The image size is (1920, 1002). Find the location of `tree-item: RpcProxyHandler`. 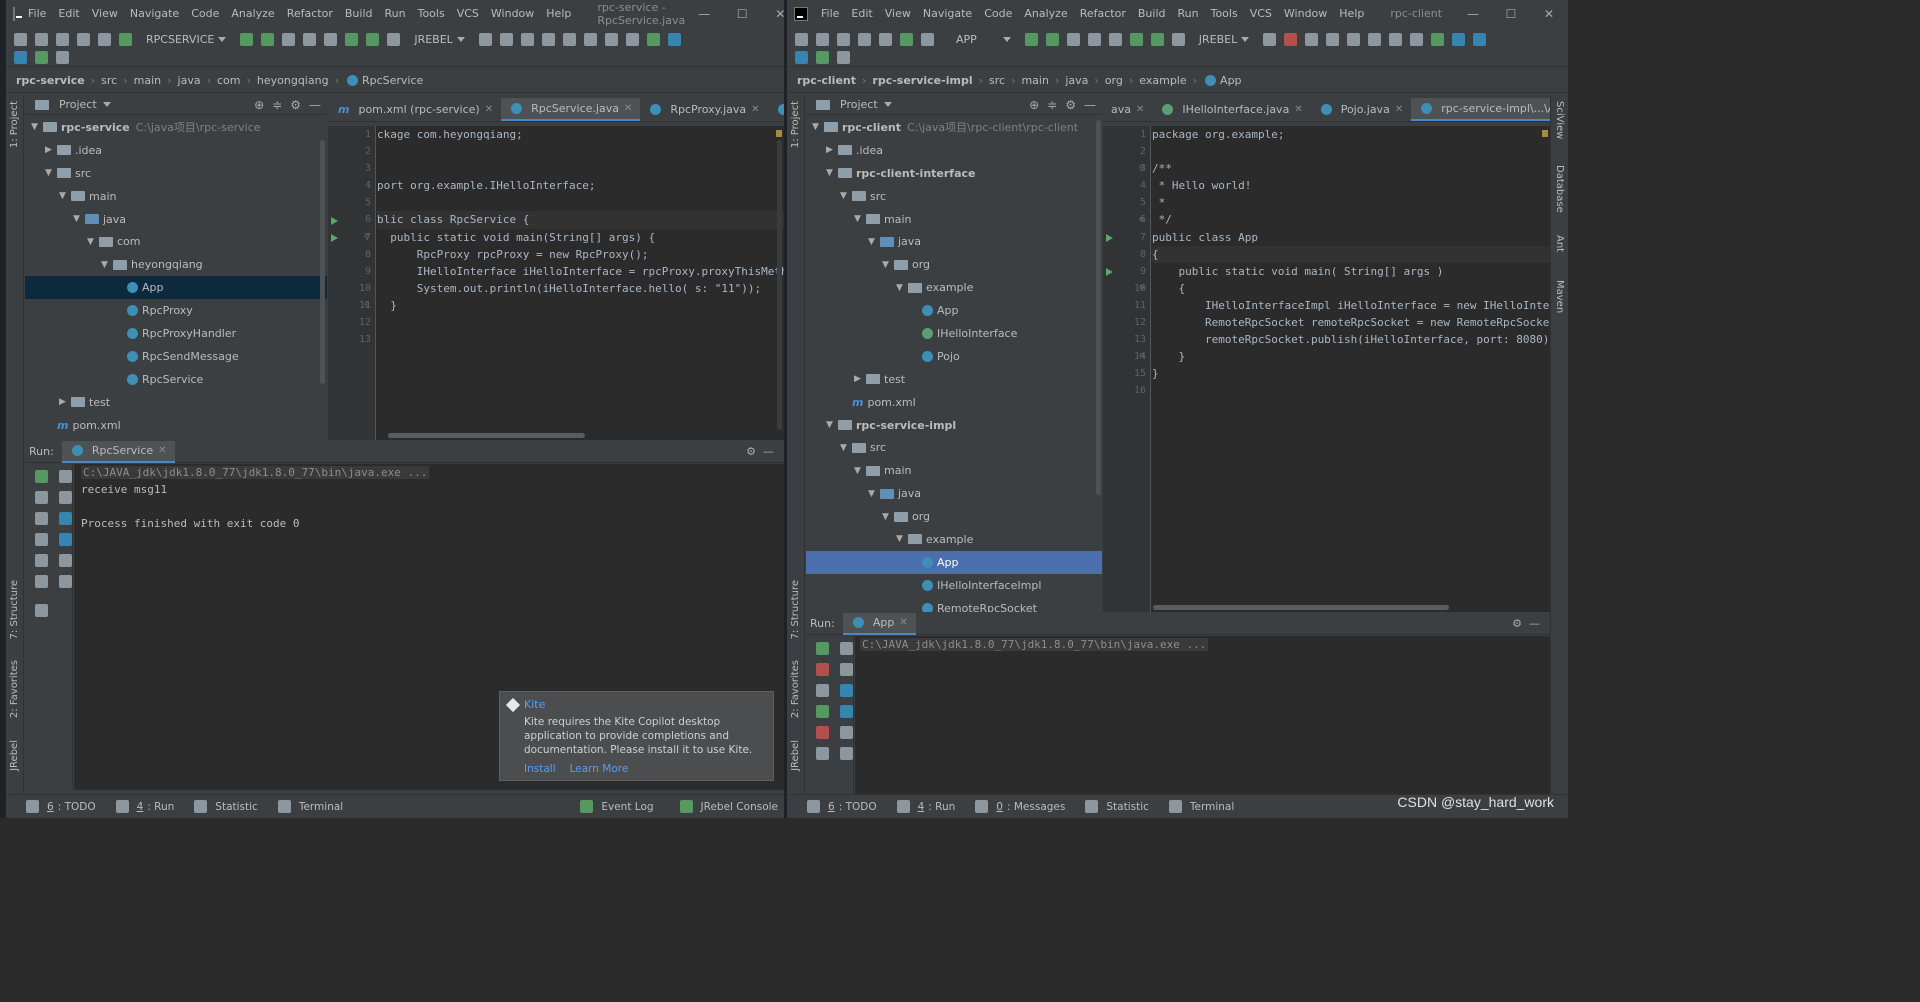

tree-item: RpcProxyHandler is located at coordinates (176, 333).